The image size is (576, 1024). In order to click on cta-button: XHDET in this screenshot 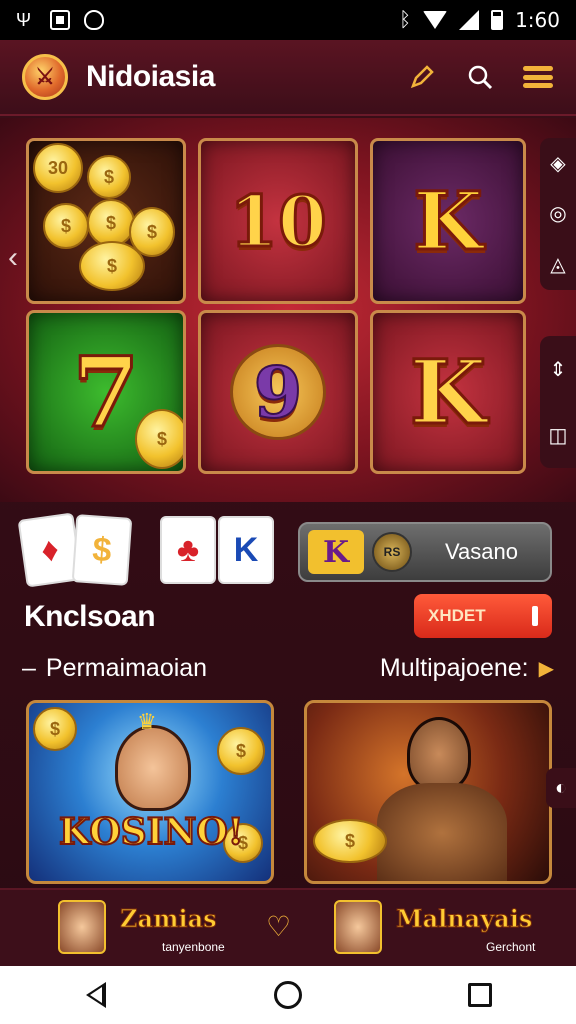, I will do `click(483, 616)`.